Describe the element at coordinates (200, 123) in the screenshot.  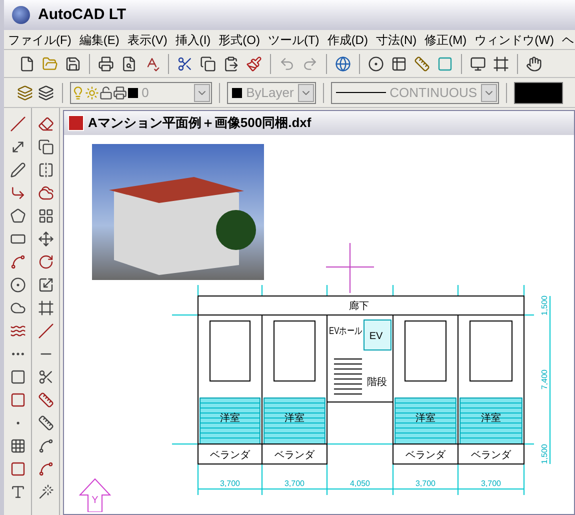
I see `document-title: Aマンション平面例＋画像500同梱.dxf` at that location.